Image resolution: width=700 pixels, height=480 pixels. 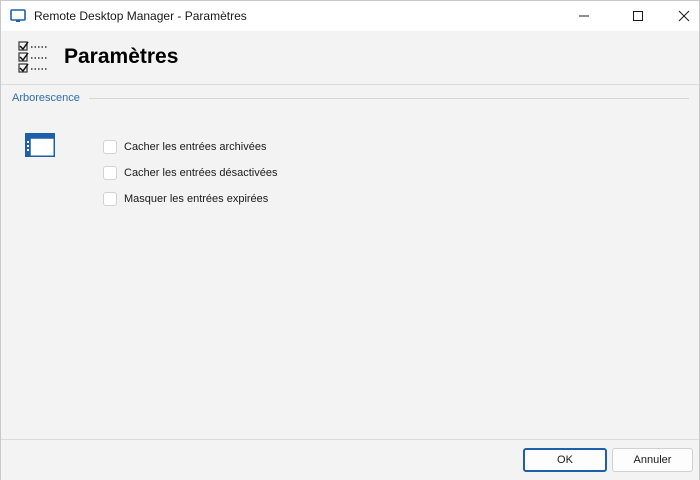 What do you see at coordinates (18, 15) in the screenshot?
I see `remote-desktop-app-icon` at bounding box center [18, 15].